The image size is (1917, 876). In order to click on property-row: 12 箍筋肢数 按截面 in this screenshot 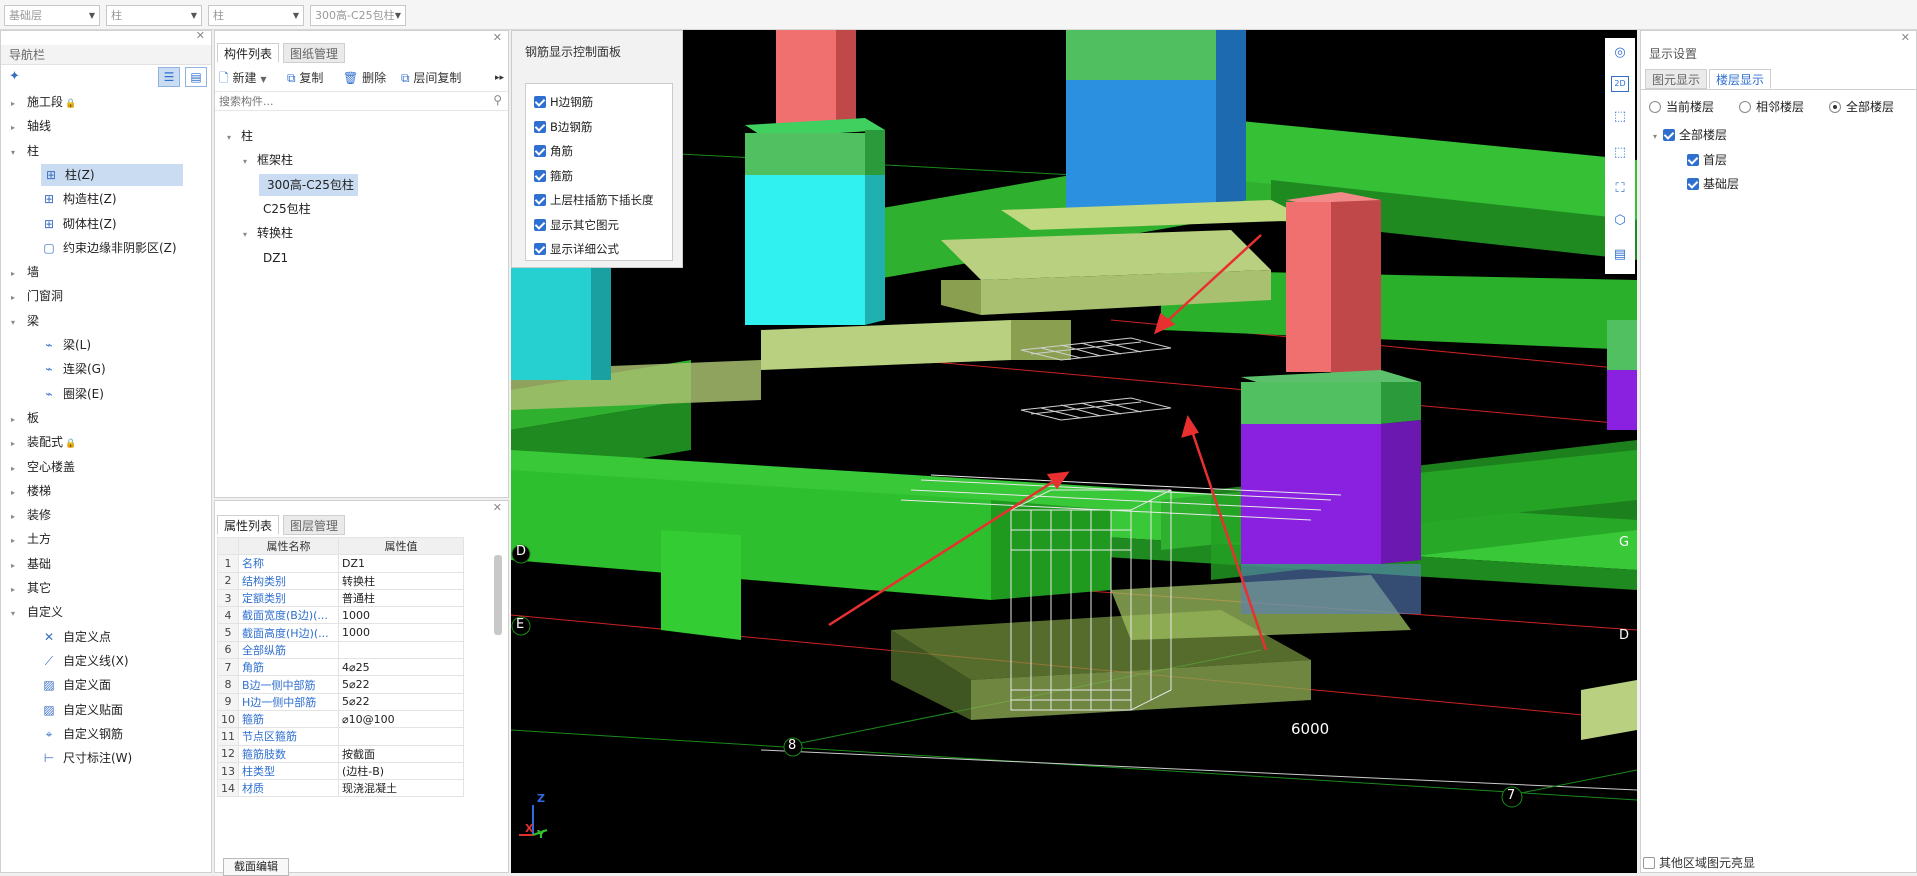, I will do `click(340, 753)`.